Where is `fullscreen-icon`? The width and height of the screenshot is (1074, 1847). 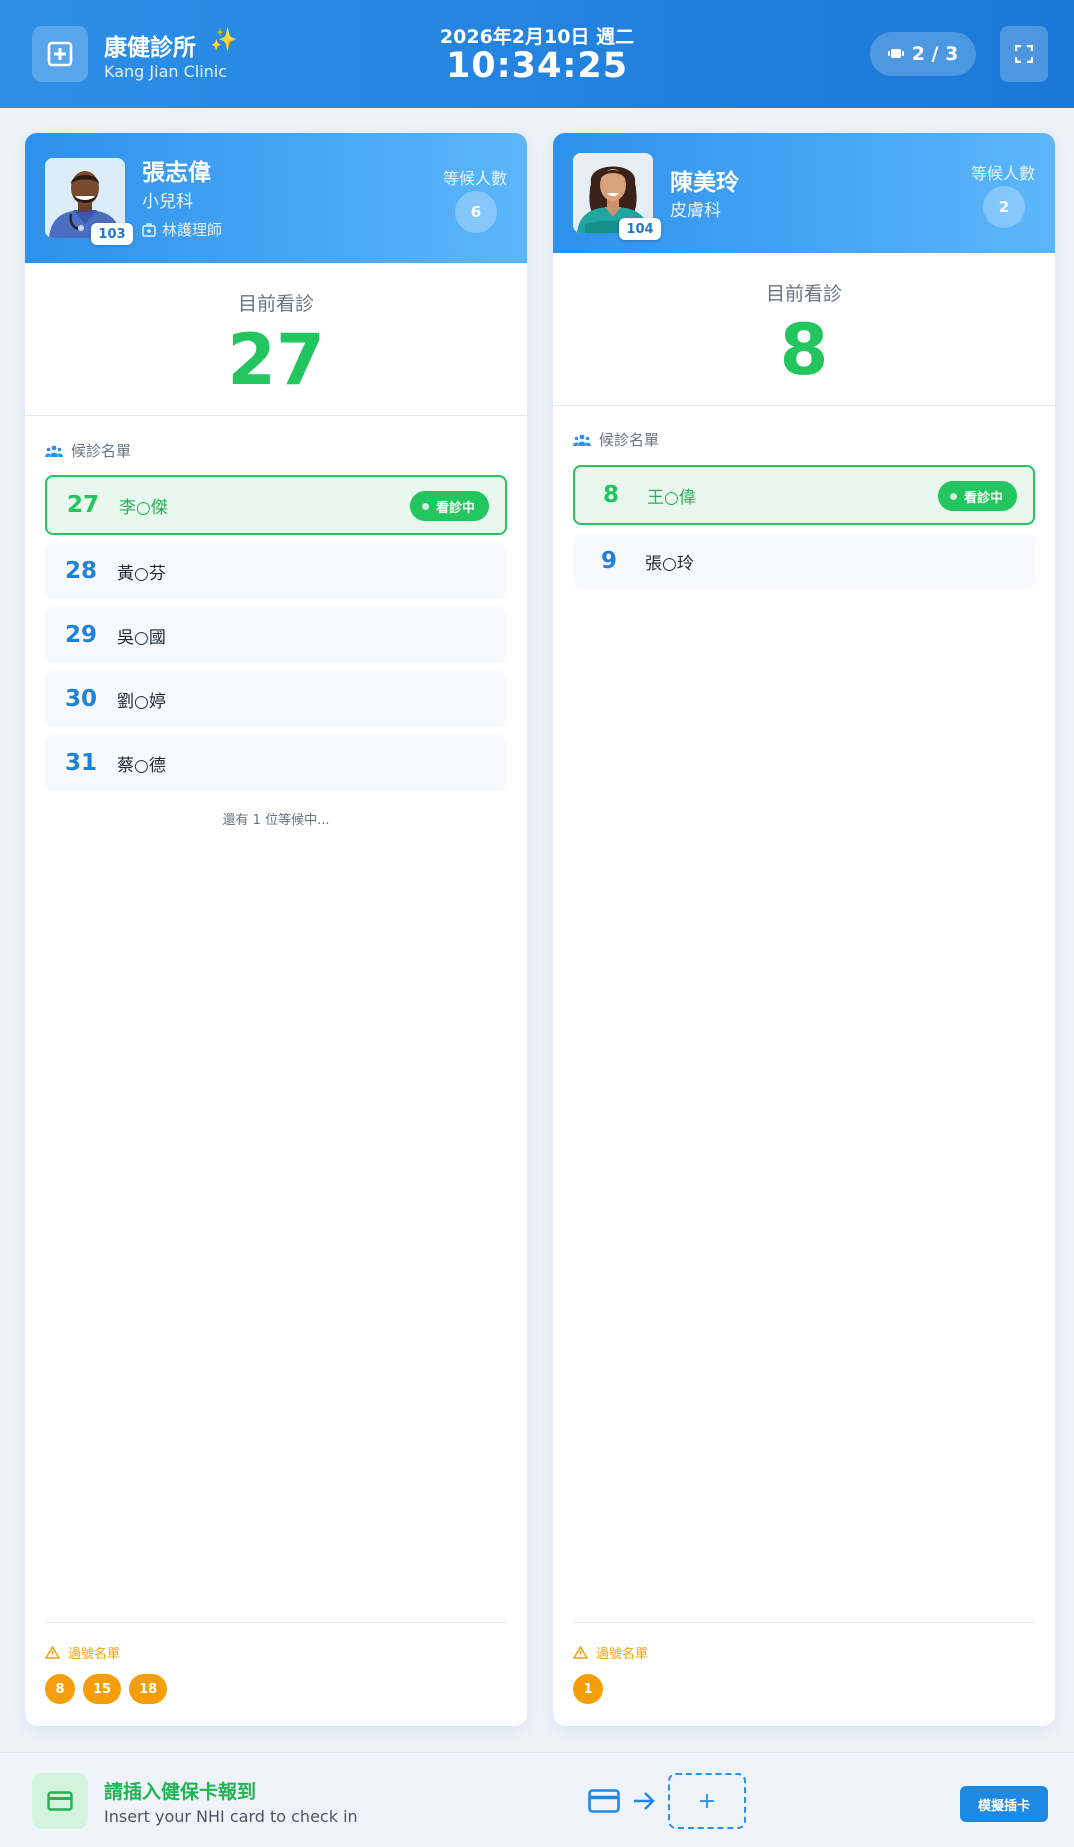
fullscreen-icon is located at coordinates (1024, 54).